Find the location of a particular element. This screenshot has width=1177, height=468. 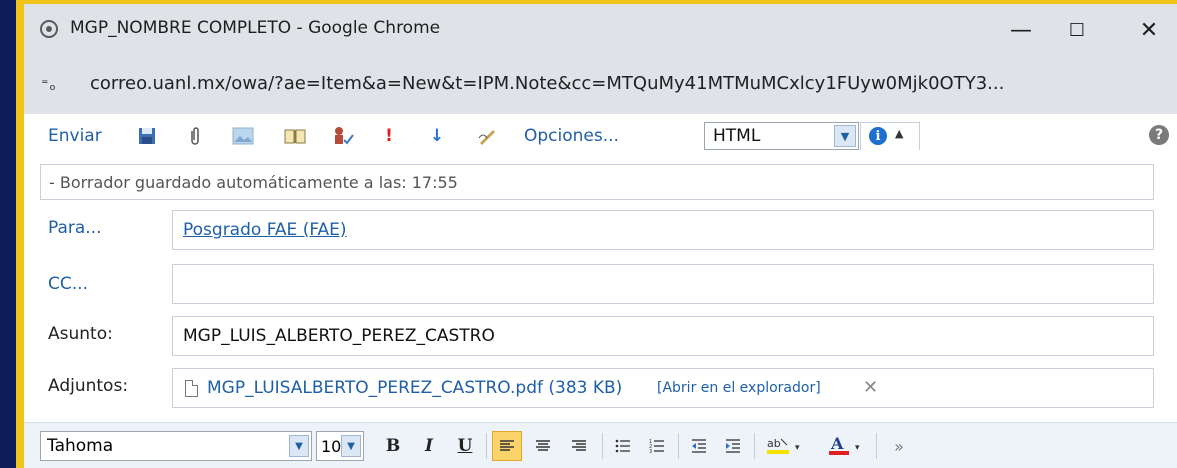

font-size-select: 10 ▼ is located at coordinates (340, 446).